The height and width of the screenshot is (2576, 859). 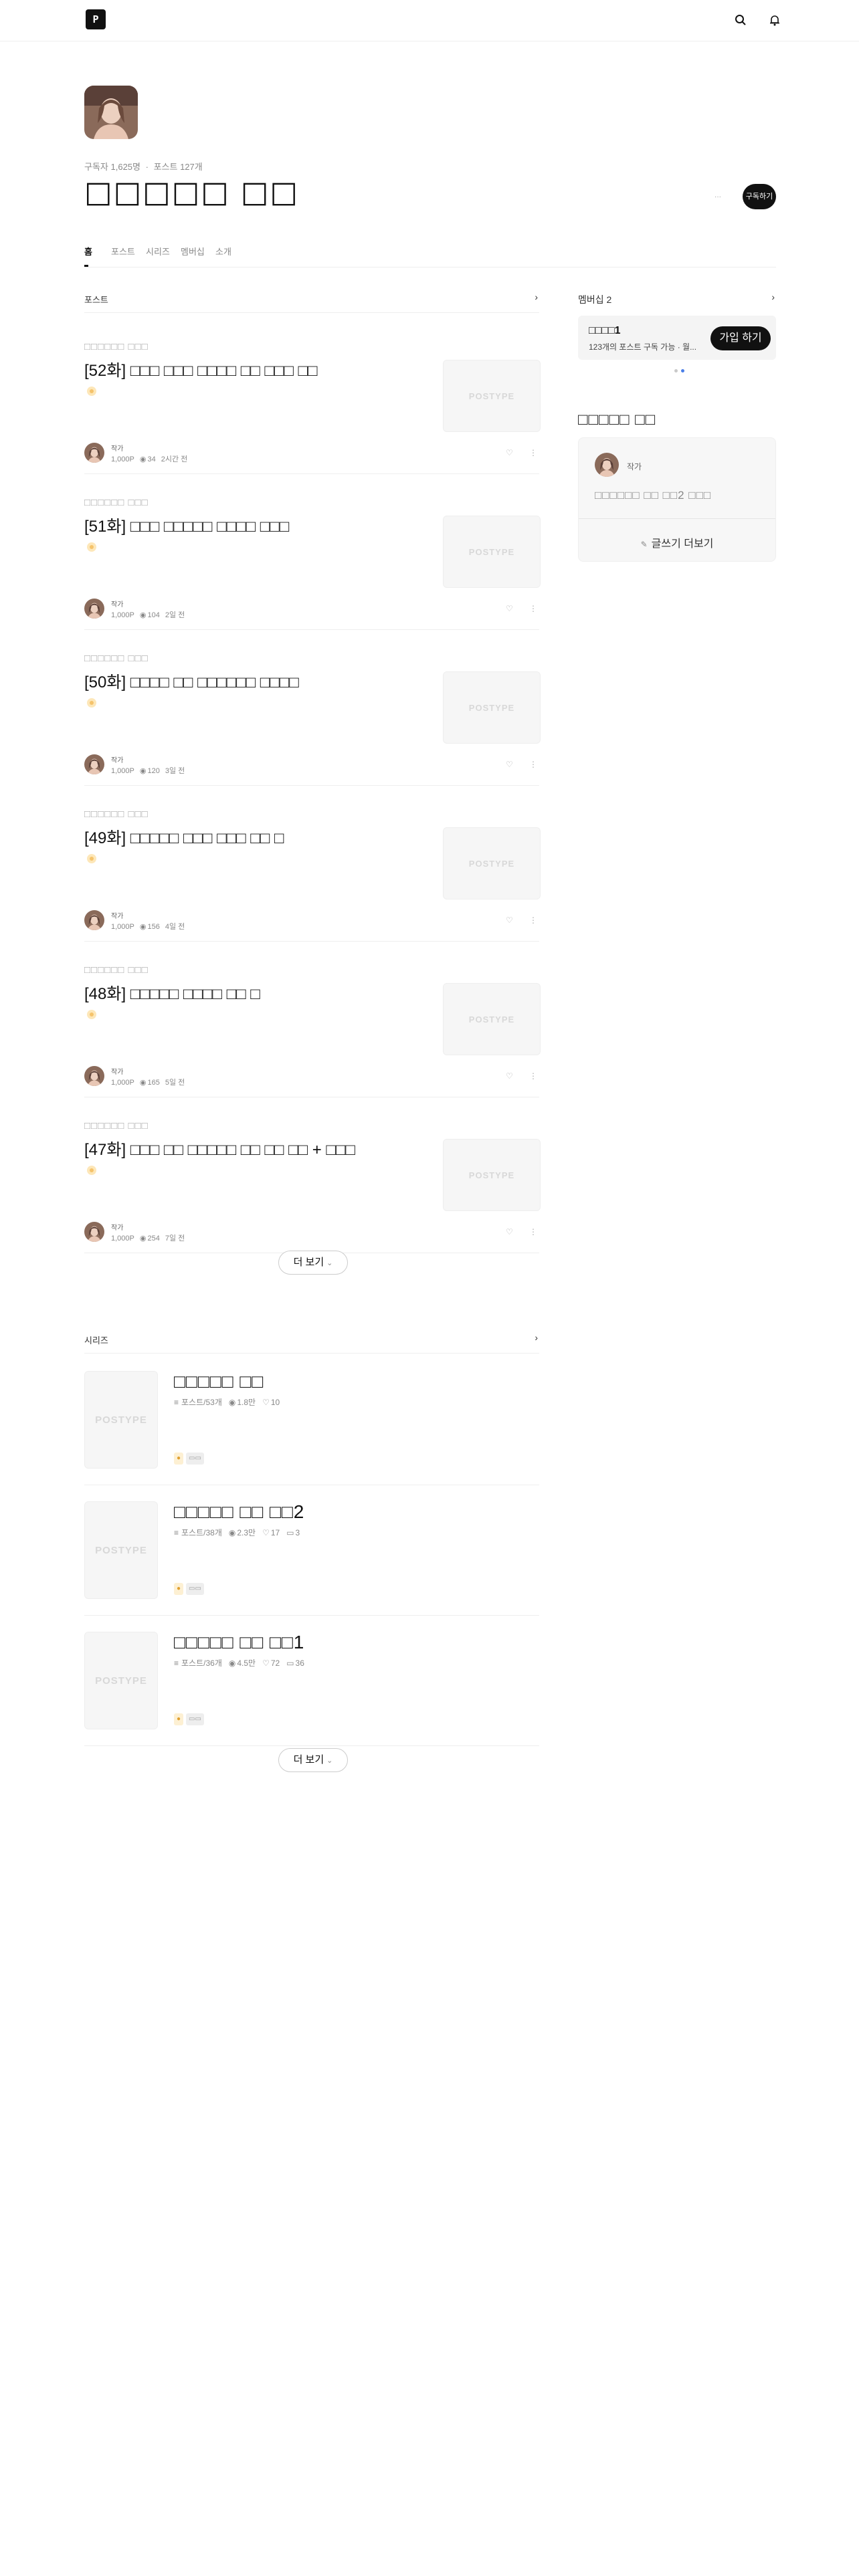 I want to click on posts-section-header: 포스트 ›, so click(x=311, y=302).